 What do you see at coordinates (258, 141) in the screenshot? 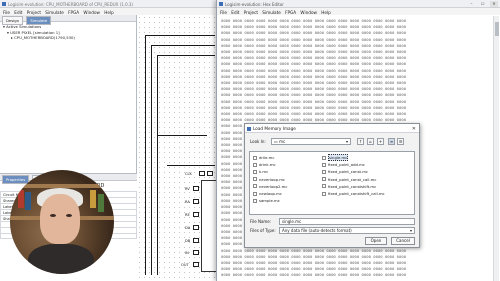
I see `look-in-label: Look In:` at bounding box center [258, 141].